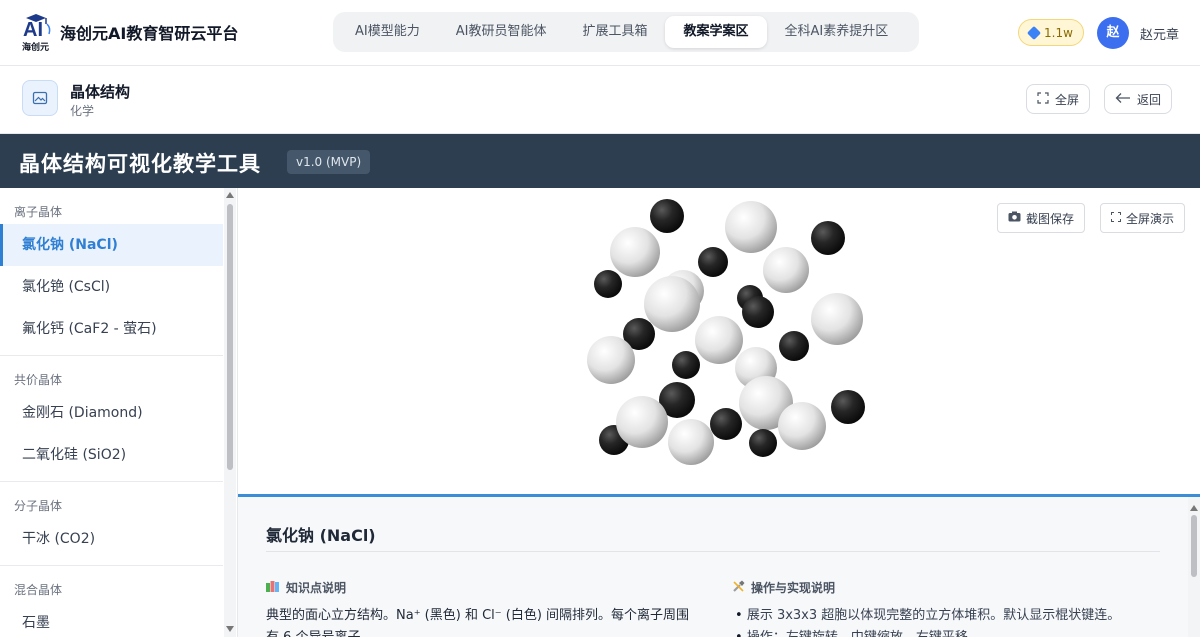 The height and width of the screenshot is (637, 1200). What do you see at coordinates (1159, 33) in the screenshot?
I see `user-name: 赵元章` at bounding box center [1159, 33].